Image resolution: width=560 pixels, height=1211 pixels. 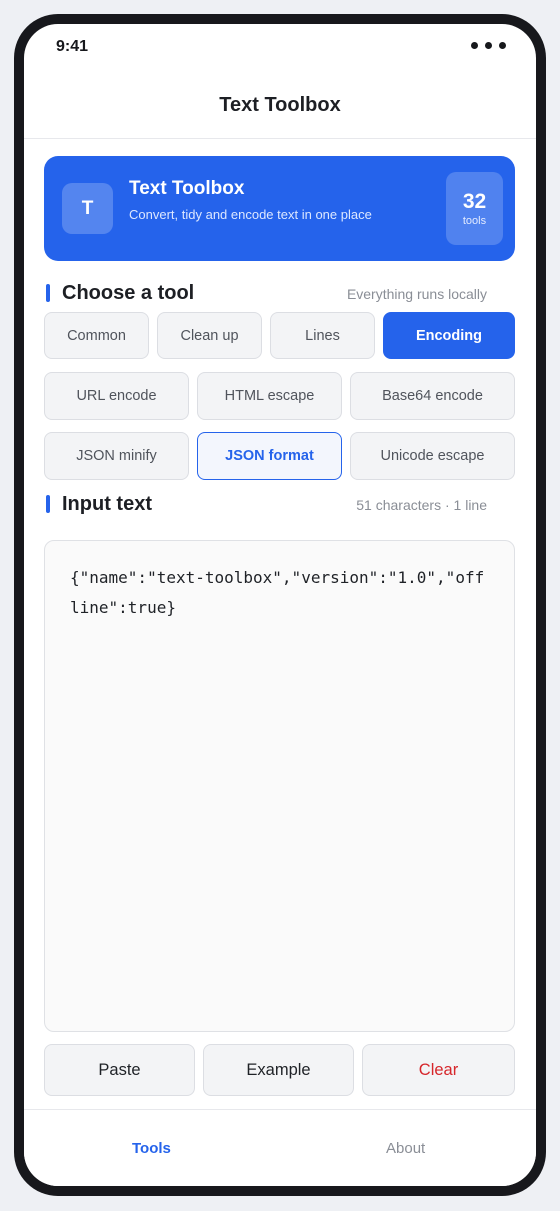 I want to click on tab-about: About, so click(x=405, y=1148).